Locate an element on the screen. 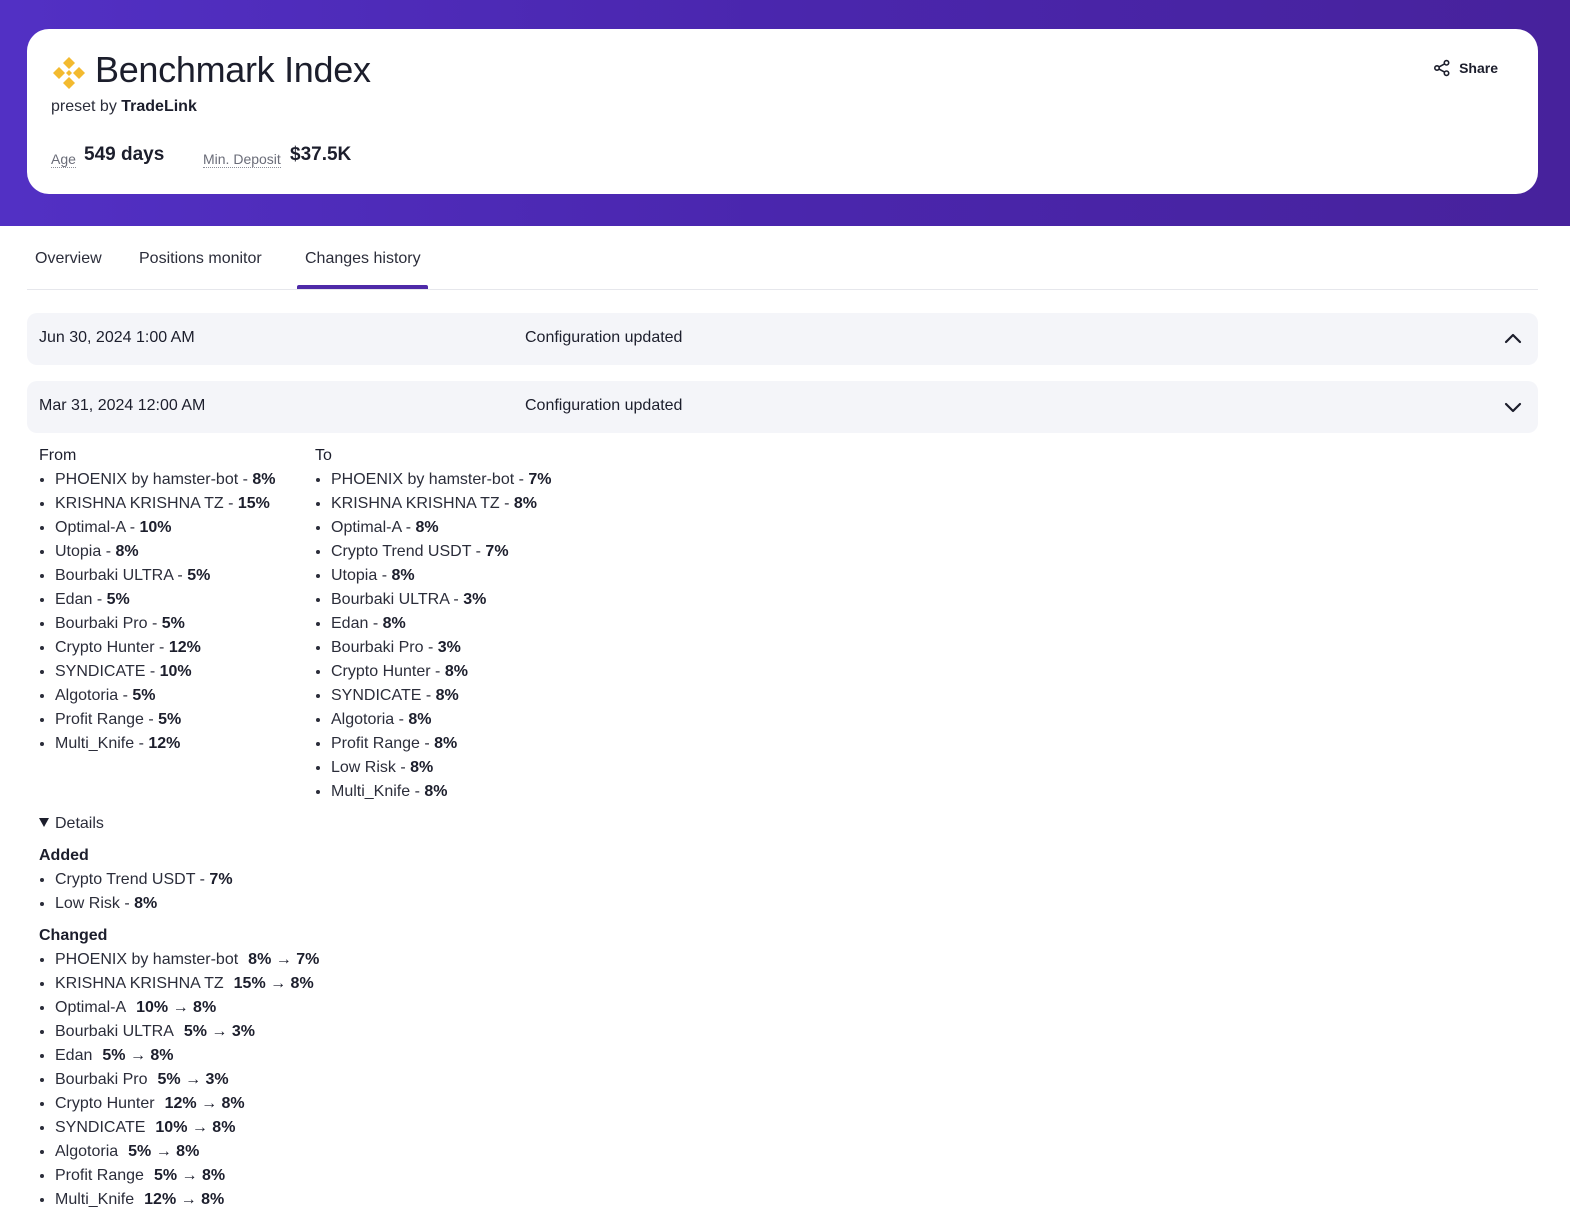 The image size is (1570, 1231). list-item: Multi_Knife - 8% is located at coordinates (441, 792).